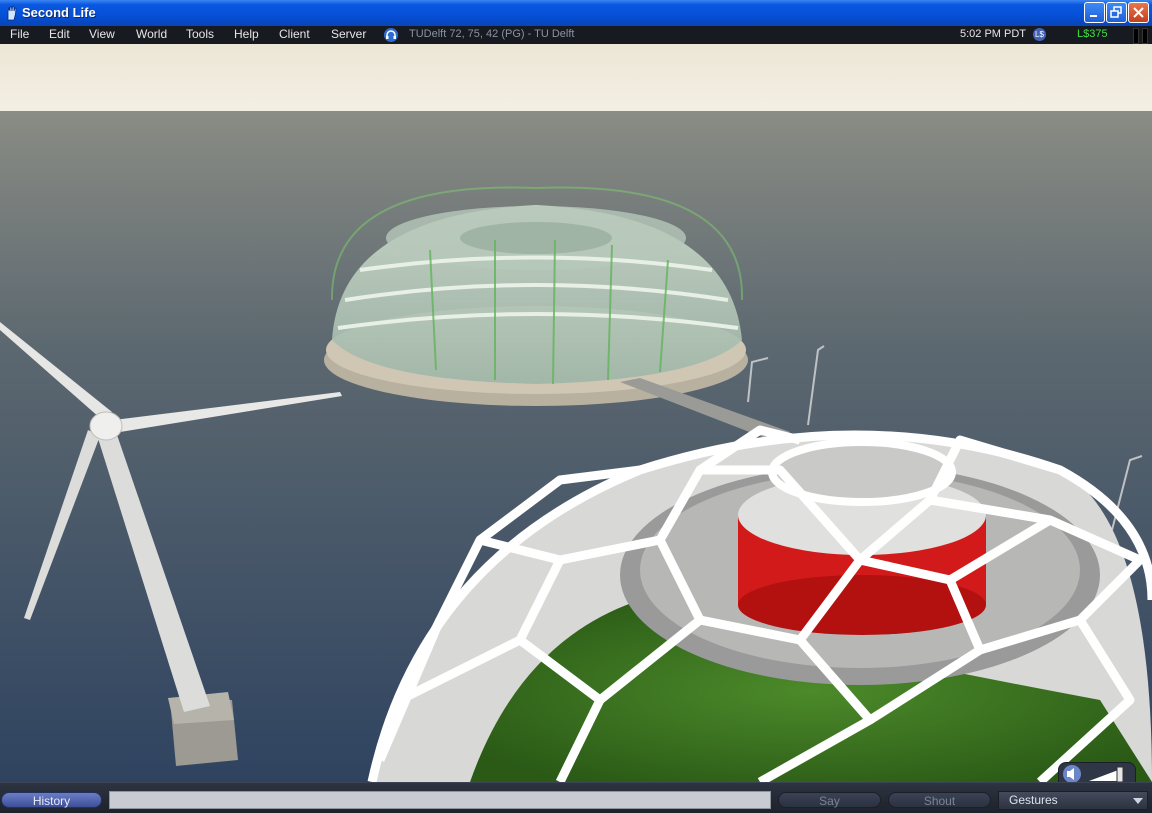  What do you see at coordinates (51, 800) in the screenshot?
I see `history-button: History` at bounding box center [51, 800].